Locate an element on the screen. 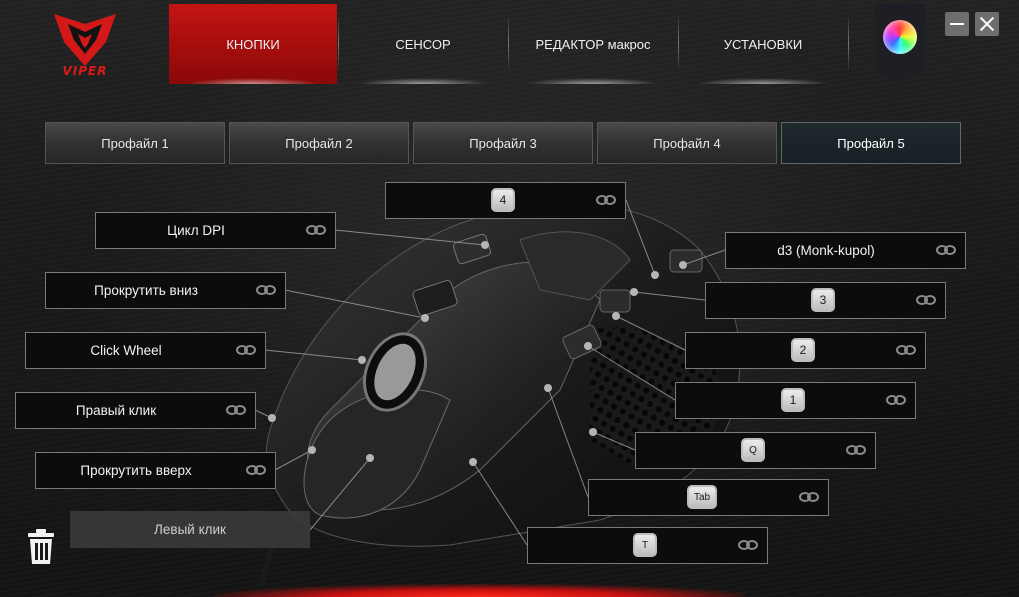 The image size is (1019, 597). color-wheel-icon is located at coordinates (900, 37).